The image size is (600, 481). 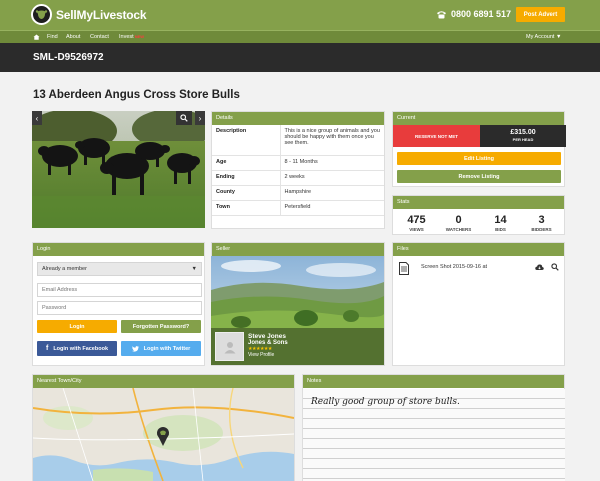 I want to click on twitter-icon, so click(x=135, y=348).